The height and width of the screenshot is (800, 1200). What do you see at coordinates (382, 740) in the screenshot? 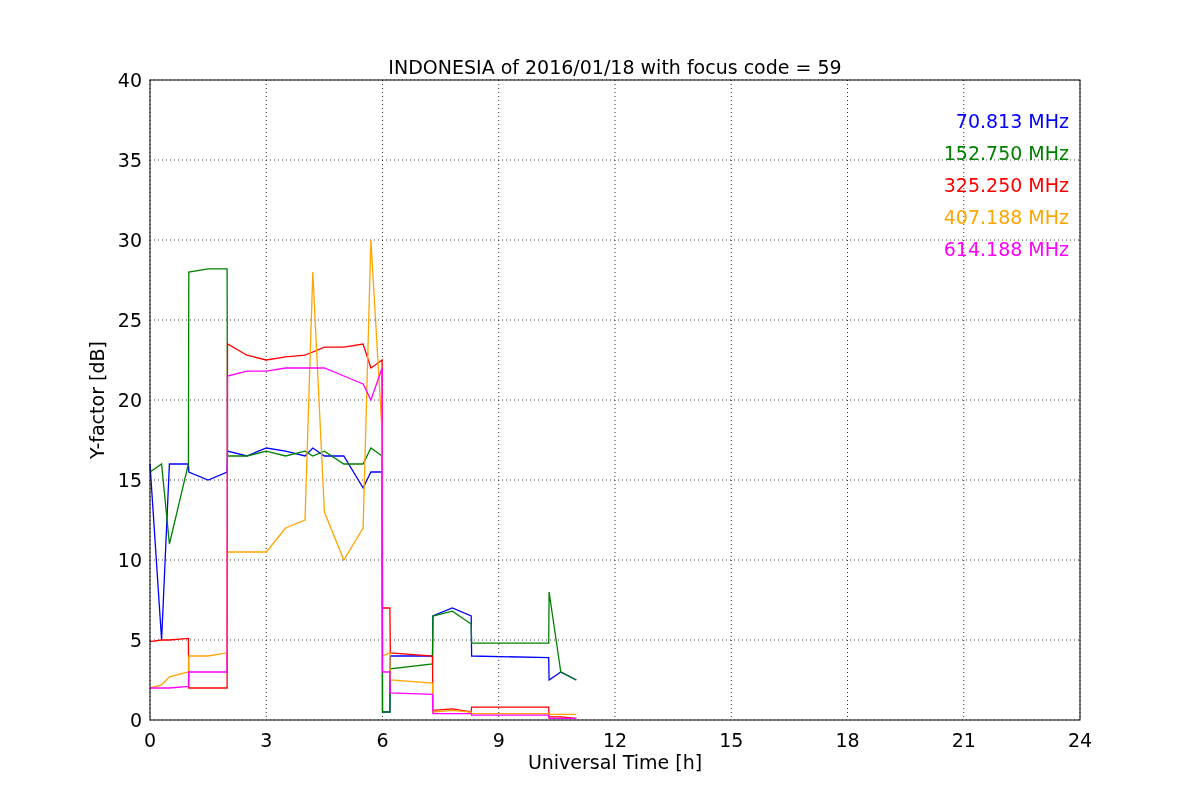
I see `x-tick-label: 6` at bounding box center [382, 740].